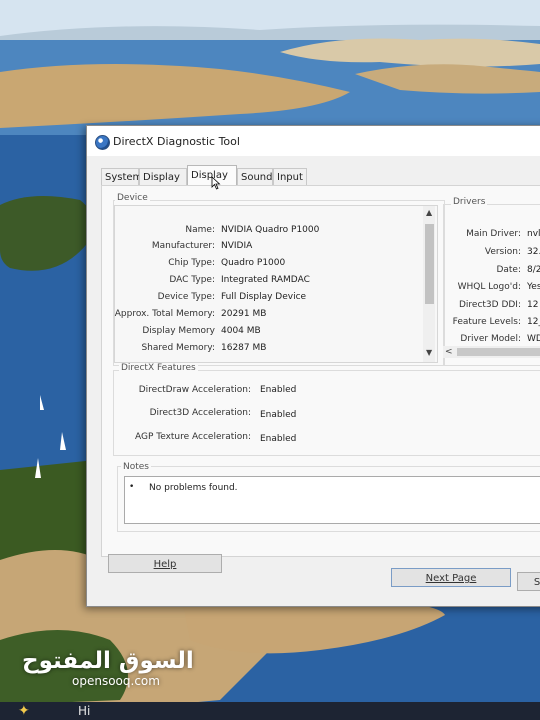 This screenshot has height=720, width=540. I want to click on device-row-value: 16287 MB, so click(244, 348).